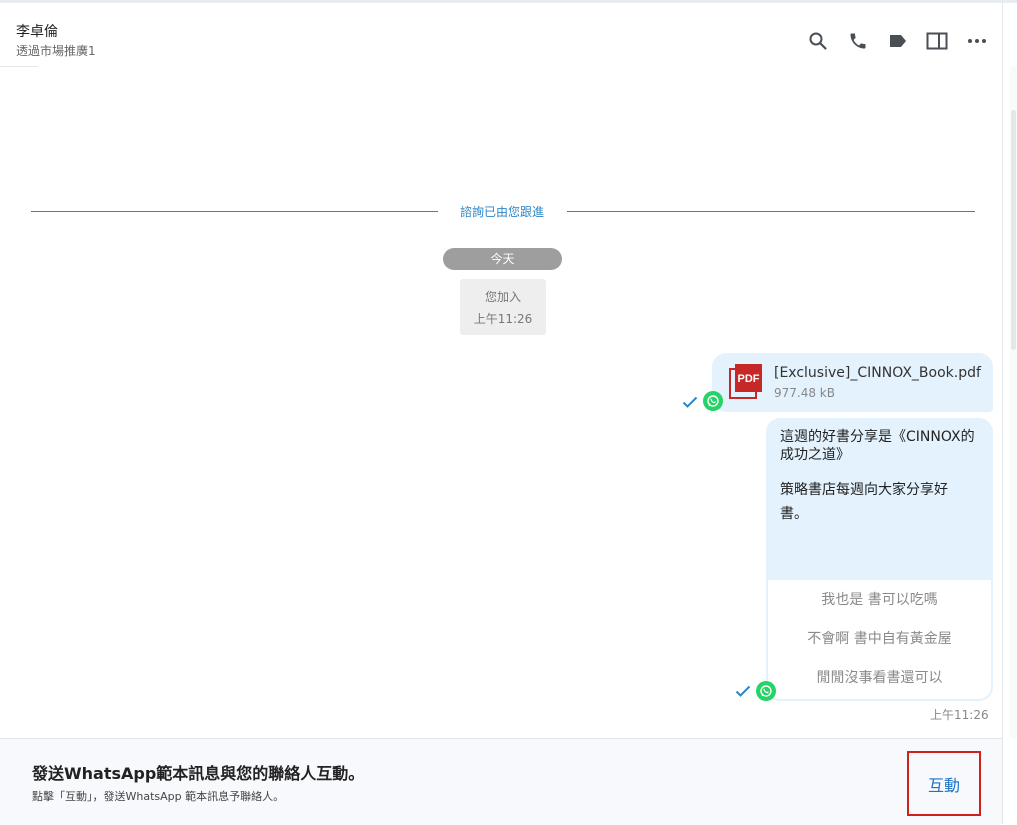 This screenshot has height=825, width=1017. I want to click on interact-button: 互動, so click(944, 783).